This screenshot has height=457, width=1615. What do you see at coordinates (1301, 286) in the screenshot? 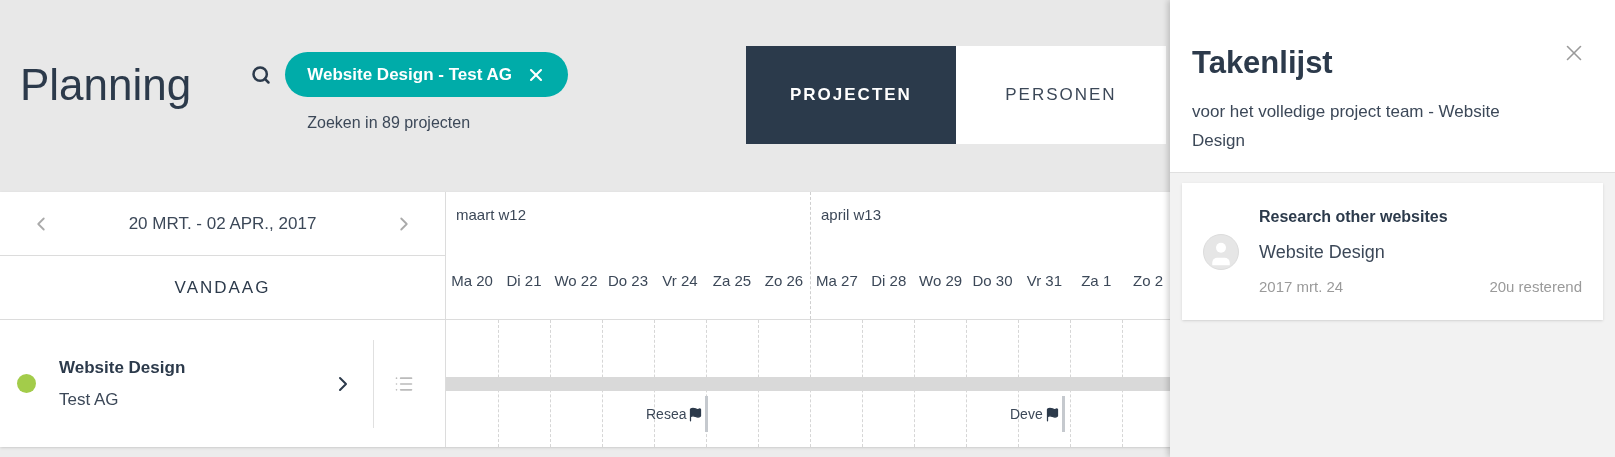
I see `task-date: 2017 mrt. 24` at bounding box center [1301, 286].